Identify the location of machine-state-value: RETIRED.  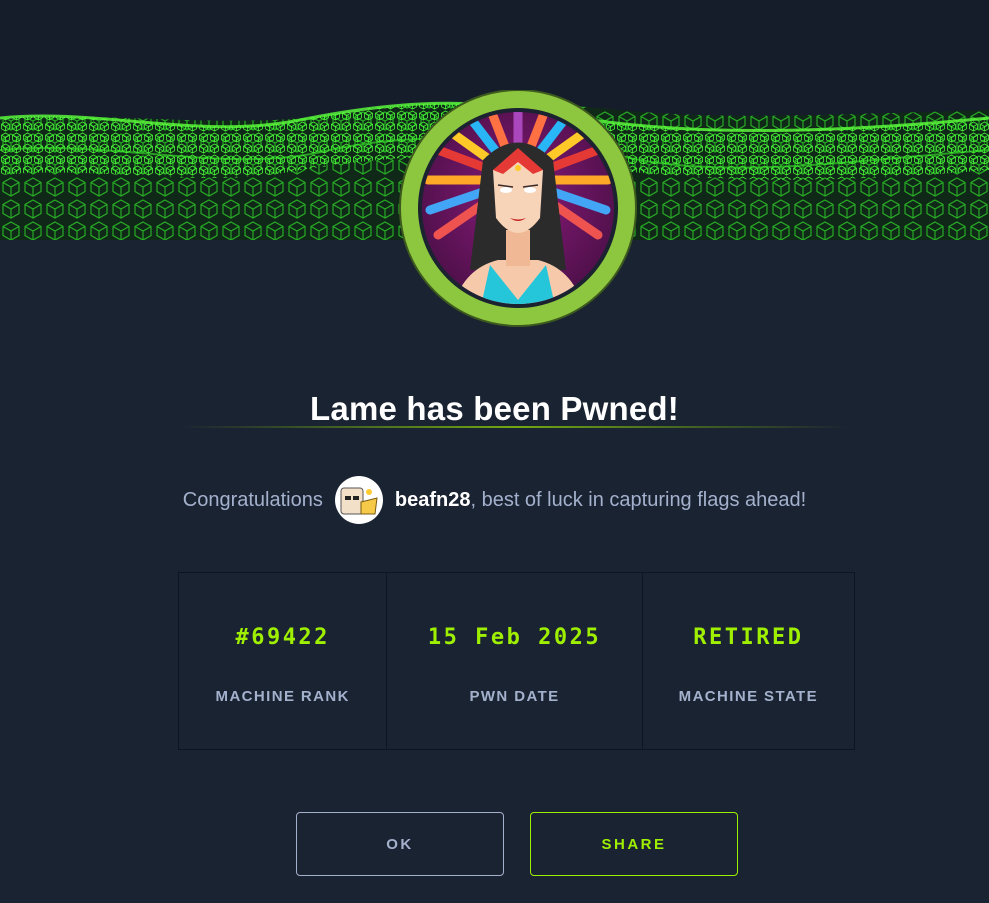
(748, 637).